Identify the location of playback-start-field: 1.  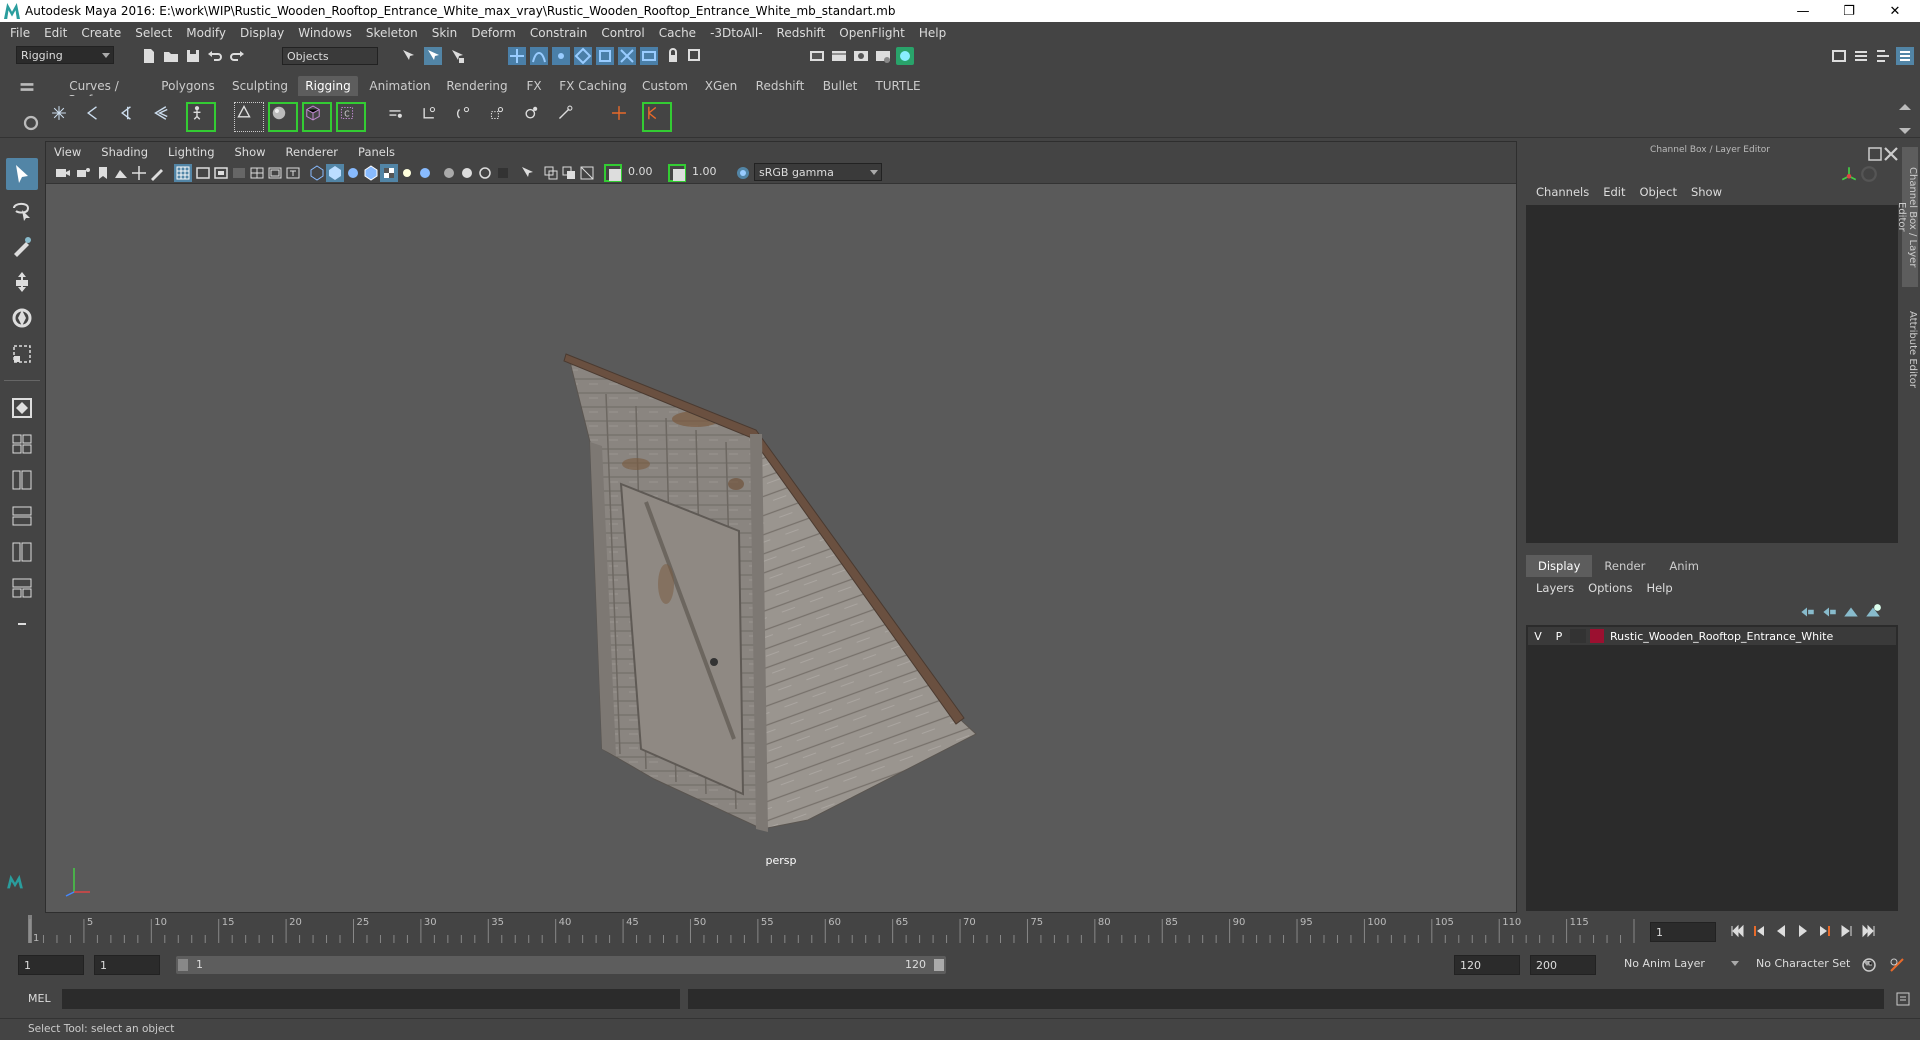
(127, 965).